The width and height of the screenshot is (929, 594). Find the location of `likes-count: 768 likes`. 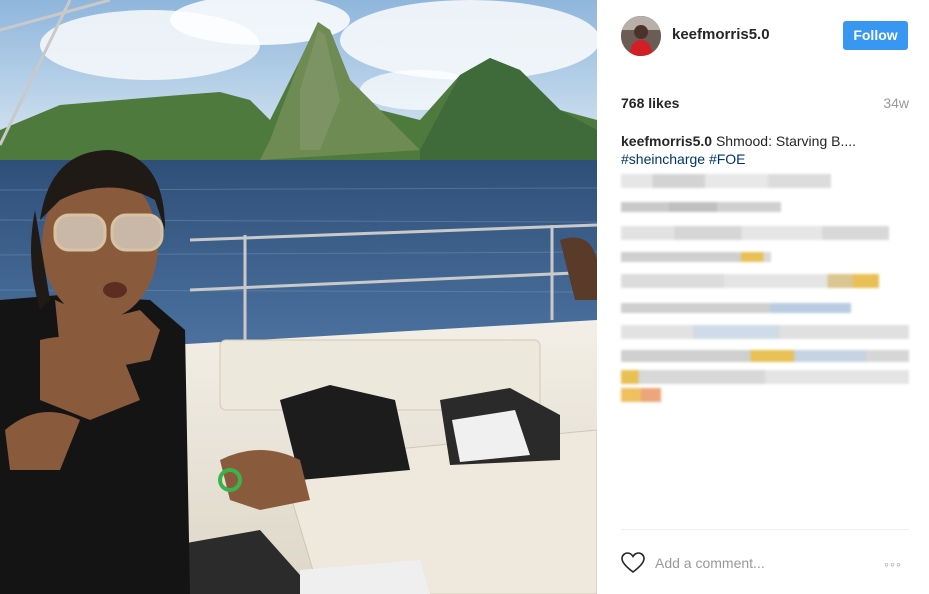

likes-count: 768 likes is located at coordinates (650, 103).